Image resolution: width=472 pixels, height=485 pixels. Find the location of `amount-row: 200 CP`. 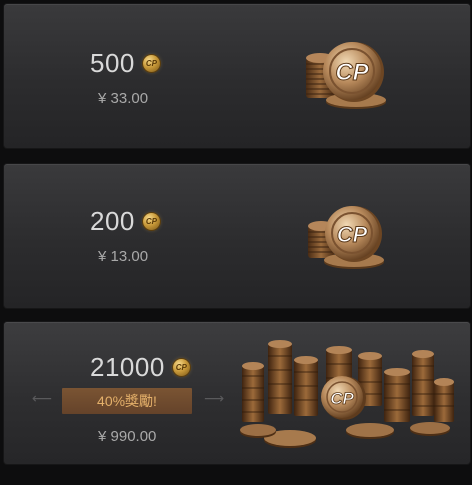

amount-row: 200 CP is located at coordinates (125, 221).